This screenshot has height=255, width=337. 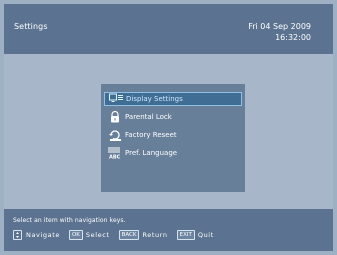 What do you see at coordinates (279, 26) in the screenshot?
I see `date-text: Fri 04 Sep 2009` at bounding box center [279, 26].